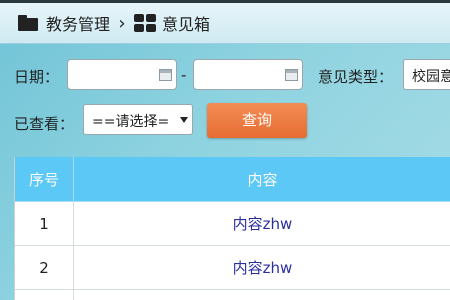  What do you see at coordinates (145, 23) in the screenshot?
I see `suggestion-box-icon` at bounding box center [145, 23].